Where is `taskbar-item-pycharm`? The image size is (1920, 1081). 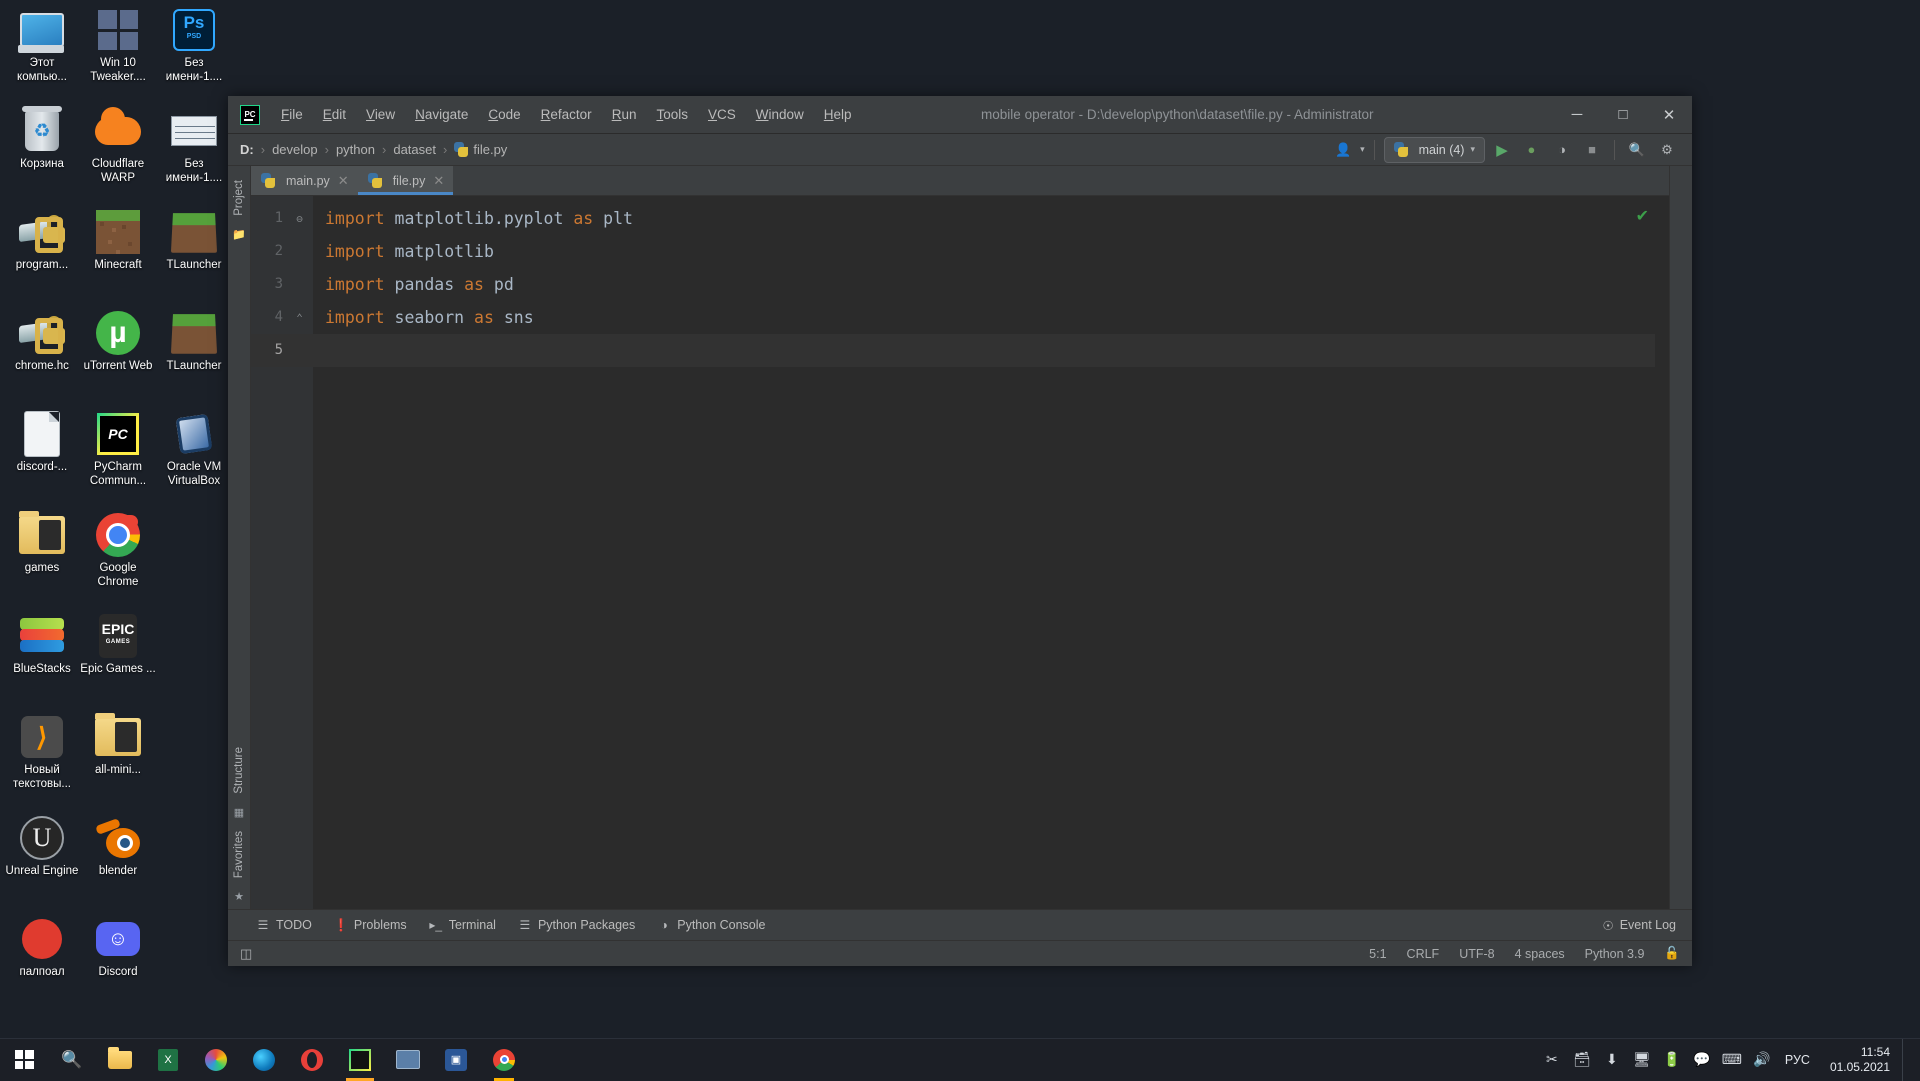 taskbar-item-pycharm is located at coordinates (360, 1060).